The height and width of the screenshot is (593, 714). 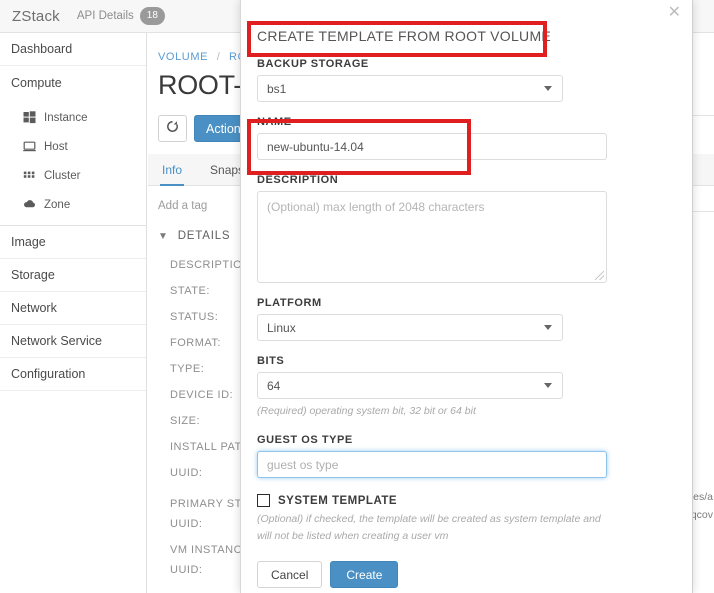 What do you see at coordinates (42, 49) in the screenshot?
I see `sidebar-item-label: Dashboard` at bounding box center [42, 49].